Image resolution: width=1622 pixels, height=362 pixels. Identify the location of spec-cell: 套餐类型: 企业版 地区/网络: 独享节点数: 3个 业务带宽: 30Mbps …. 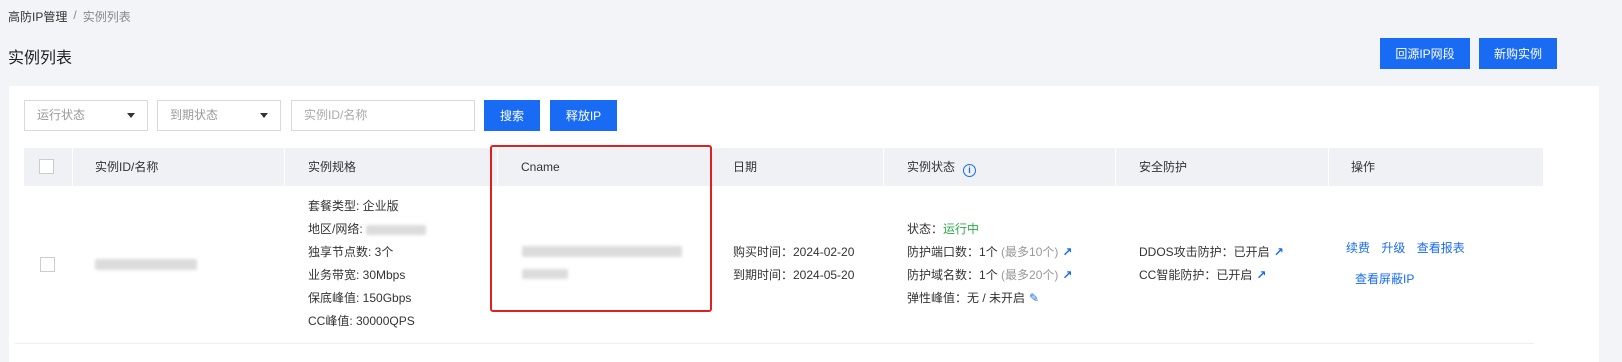
(367, 264).